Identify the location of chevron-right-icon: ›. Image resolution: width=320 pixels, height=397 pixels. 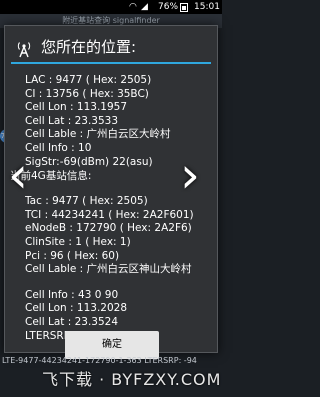
(197, 175).